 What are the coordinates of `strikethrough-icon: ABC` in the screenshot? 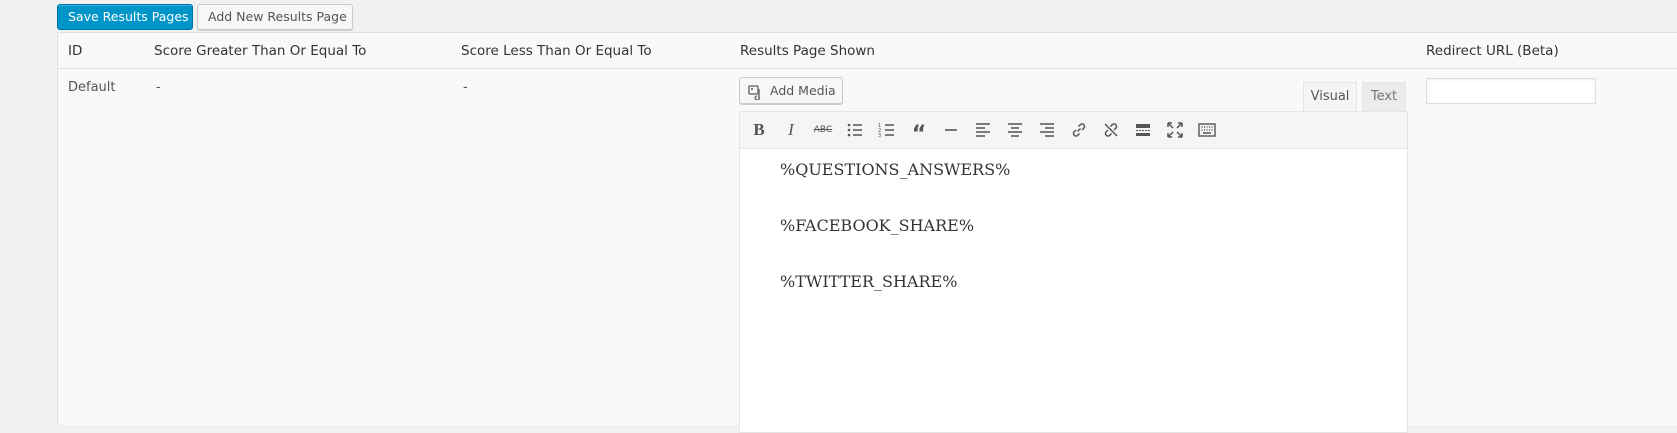 It's located at (823, 130).